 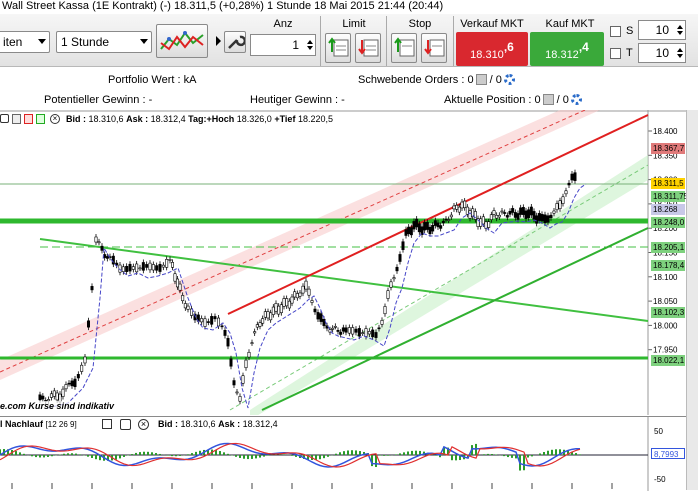 What do you see at coordinates (420, 24) in the screenshot?
I see `stop-label: Stop` at bounding box center [420, 24].